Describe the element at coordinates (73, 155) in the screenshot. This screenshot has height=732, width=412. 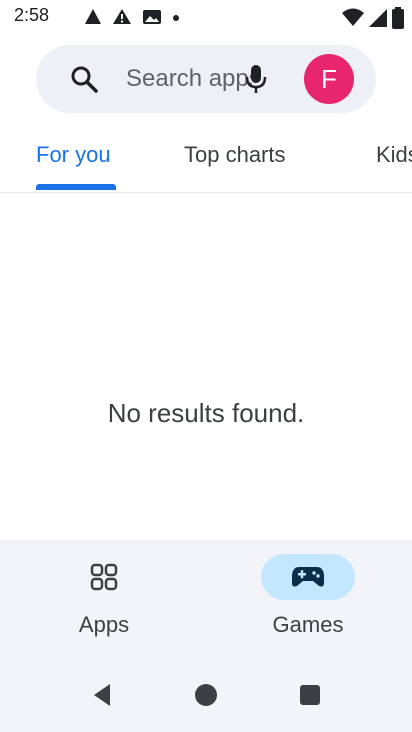
I see `tab-for-you: For you` at that location.